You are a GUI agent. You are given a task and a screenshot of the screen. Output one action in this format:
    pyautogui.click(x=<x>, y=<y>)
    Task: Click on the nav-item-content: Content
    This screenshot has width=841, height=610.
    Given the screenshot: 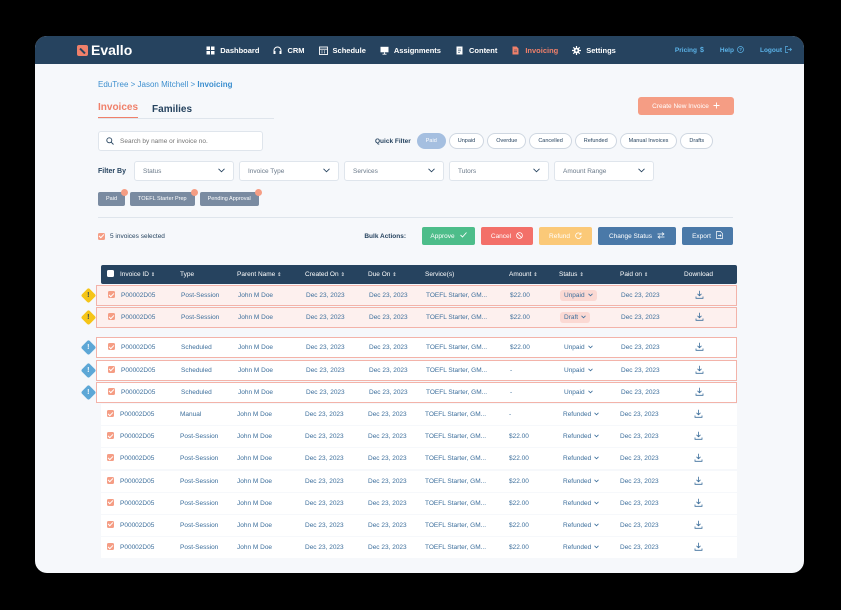 What is the action you would take?
    pyautogui.click(x=476, y=50)
    